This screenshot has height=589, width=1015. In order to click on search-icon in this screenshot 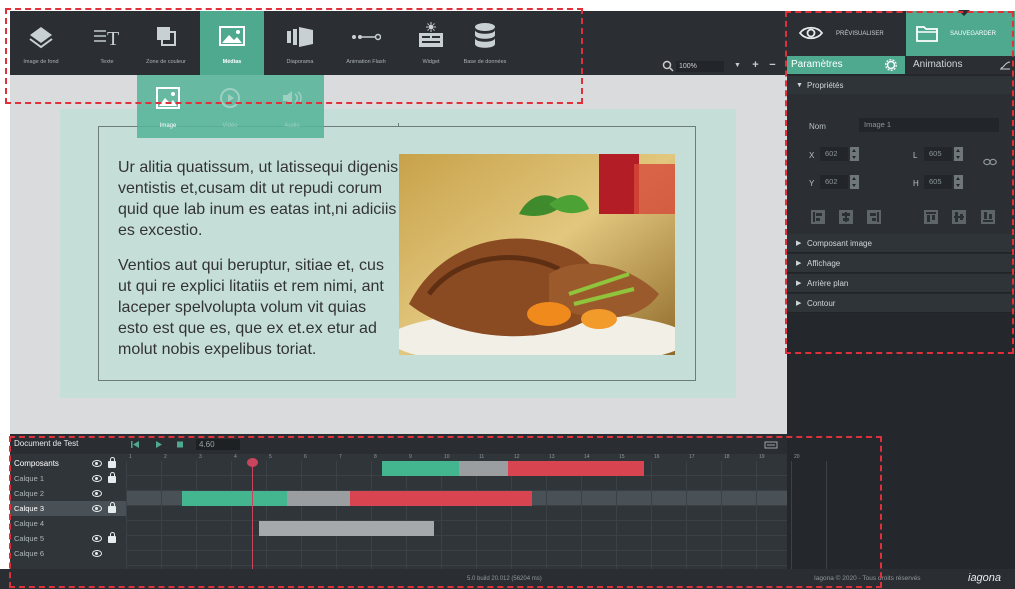, I will do `click(668, 66)`.